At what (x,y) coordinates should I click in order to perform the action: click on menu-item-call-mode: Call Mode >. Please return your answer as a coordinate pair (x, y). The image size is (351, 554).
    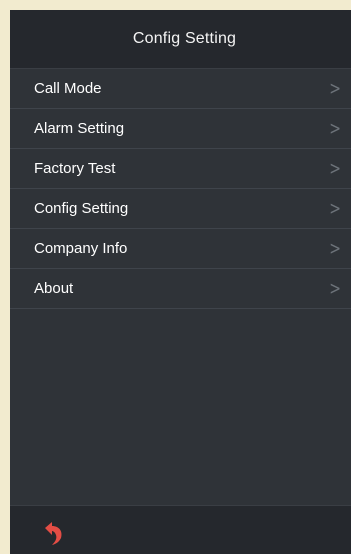
    Looking at the image, I should click on (180, 89).